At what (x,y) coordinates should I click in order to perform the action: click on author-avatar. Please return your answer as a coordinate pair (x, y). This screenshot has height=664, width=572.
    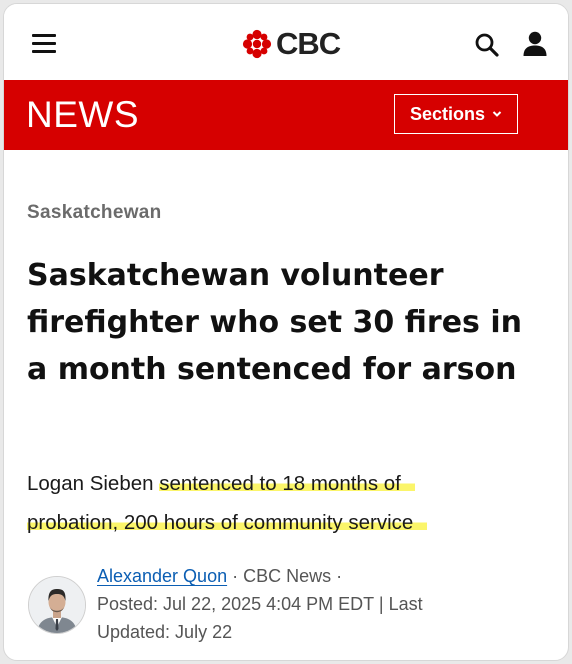
    Looking at the image, I should click on (57, 605).